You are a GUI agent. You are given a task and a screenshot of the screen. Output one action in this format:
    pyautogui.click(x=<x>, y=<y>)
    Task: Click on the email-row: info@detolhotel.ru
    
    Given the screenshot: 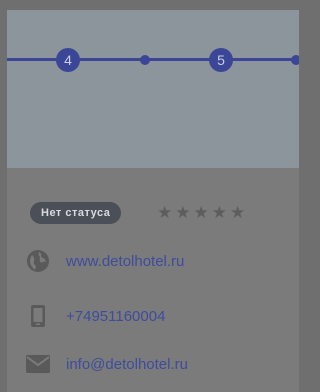 What is the action you would take?
    pyautogui.click(x=105, y=364)
    